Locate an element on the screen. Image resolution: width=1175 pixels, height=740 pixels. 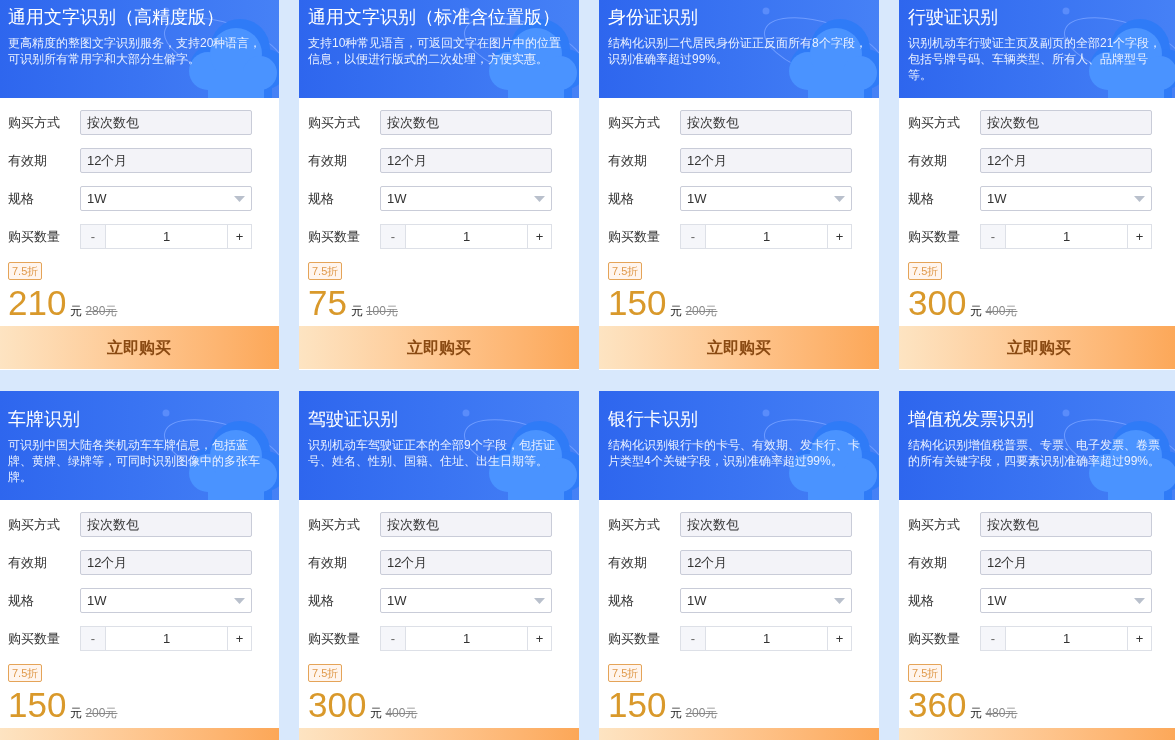
original-price: 280元 is located at coordinates (101, 311).